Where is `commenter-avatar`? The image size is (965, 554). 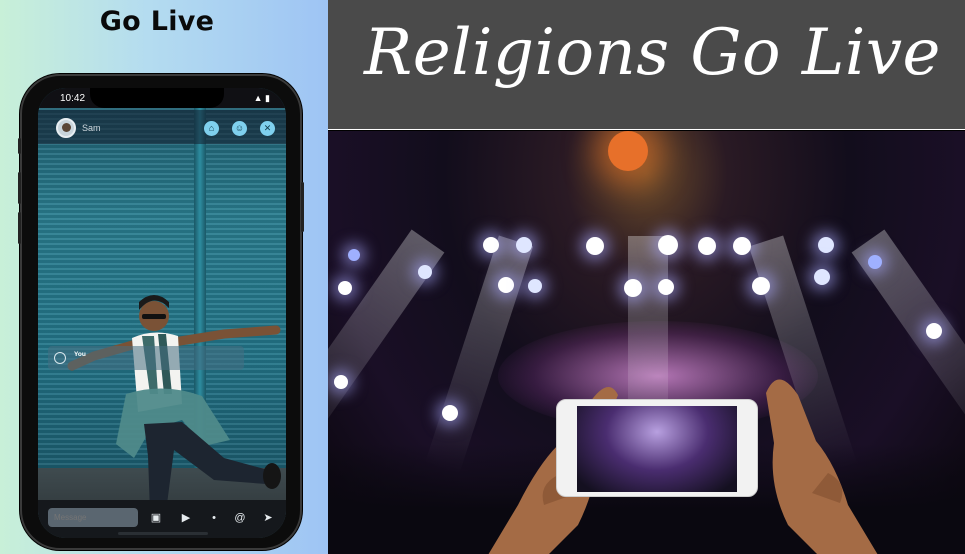 commenter-avatar is located at coordinates (60, 358).